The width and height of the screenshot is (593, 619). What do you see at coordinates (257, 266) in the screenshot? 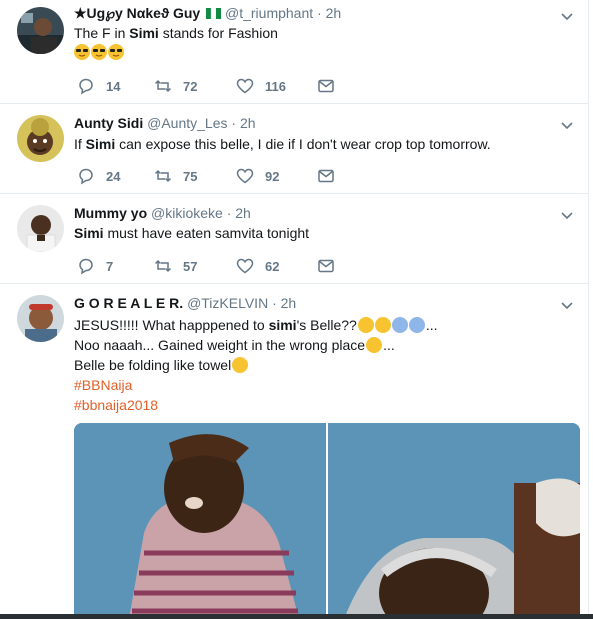
I see `like-button: 62` at bounding box center [257, 266].